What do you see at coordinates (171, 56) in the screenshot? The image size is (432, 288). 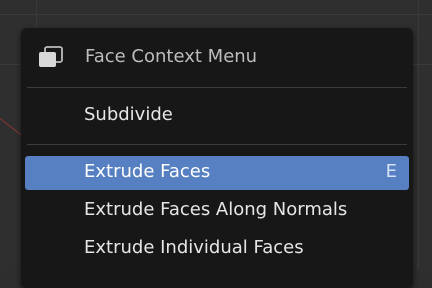 I see `menu-title: Face Context Menu` at bounding box center [171, 56].